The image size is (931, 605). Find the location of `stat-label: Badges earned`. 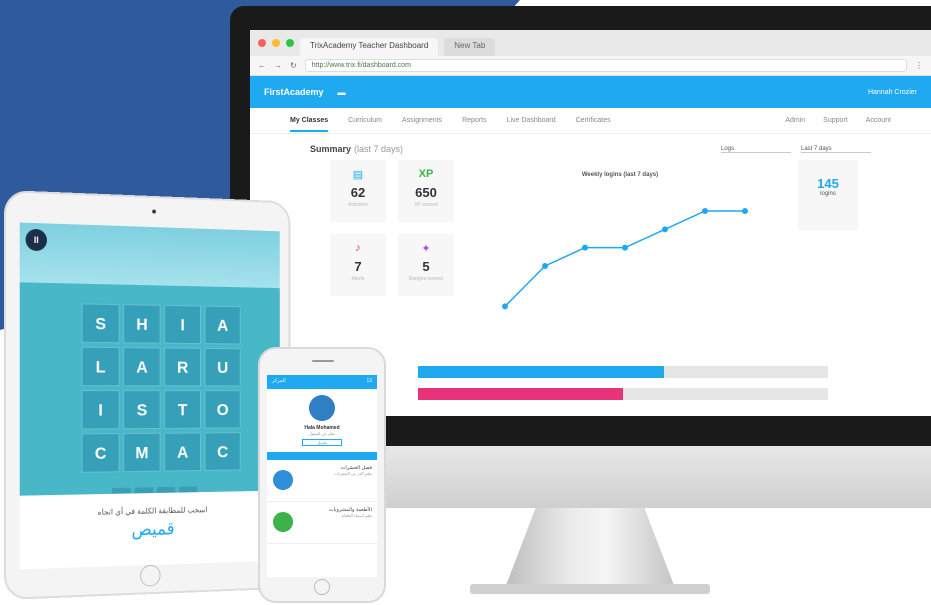

stat-label: Badges earned is located at coordinates (426, 279).